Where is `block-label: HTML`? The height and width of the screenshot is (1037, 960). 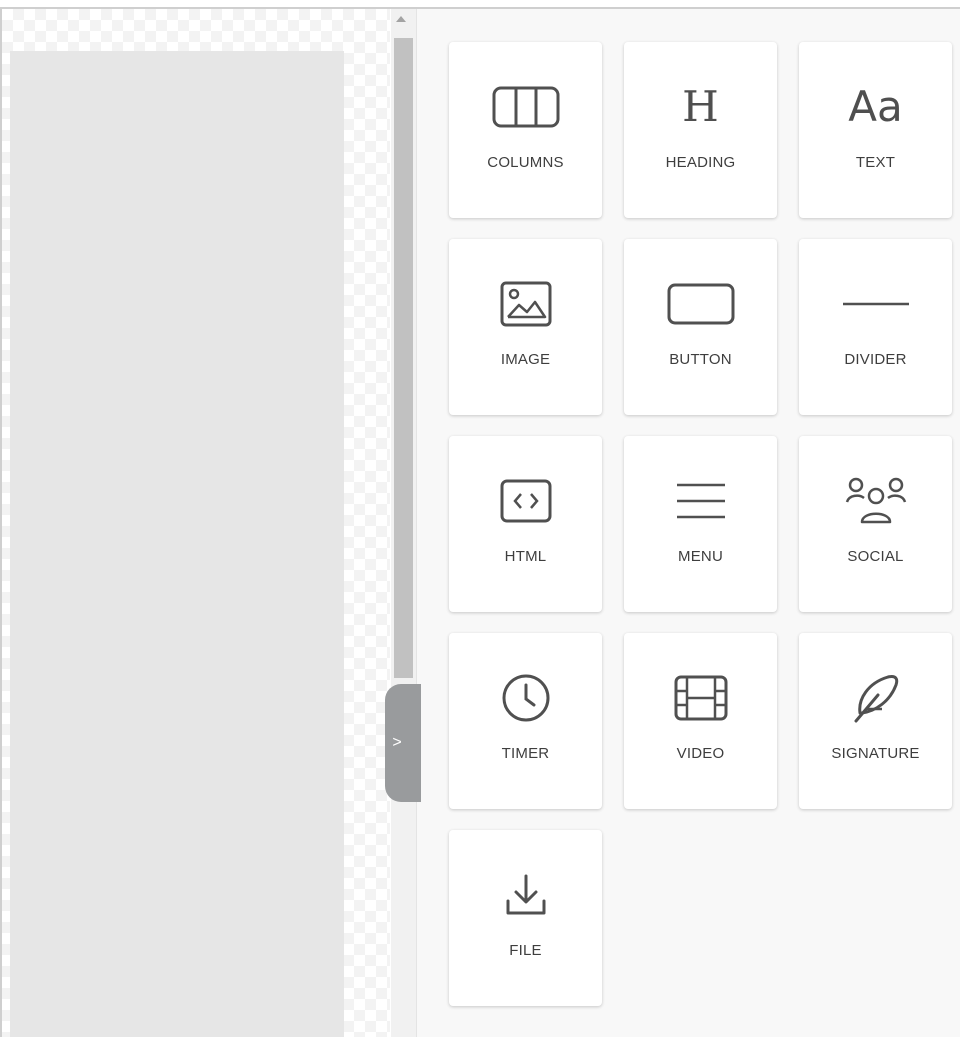 block-label: HTML is located at coordinates (525, 556).